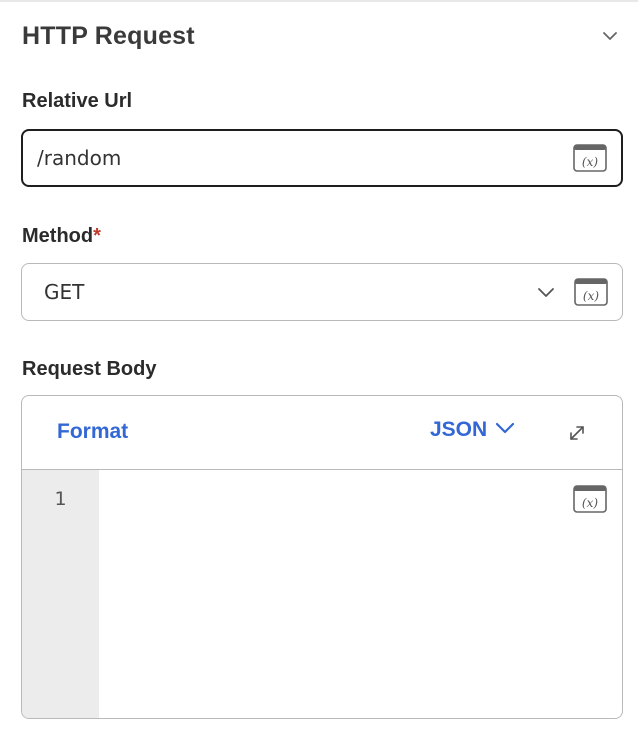  I want to click on section-header: HTTP Request, so click(322, 36).